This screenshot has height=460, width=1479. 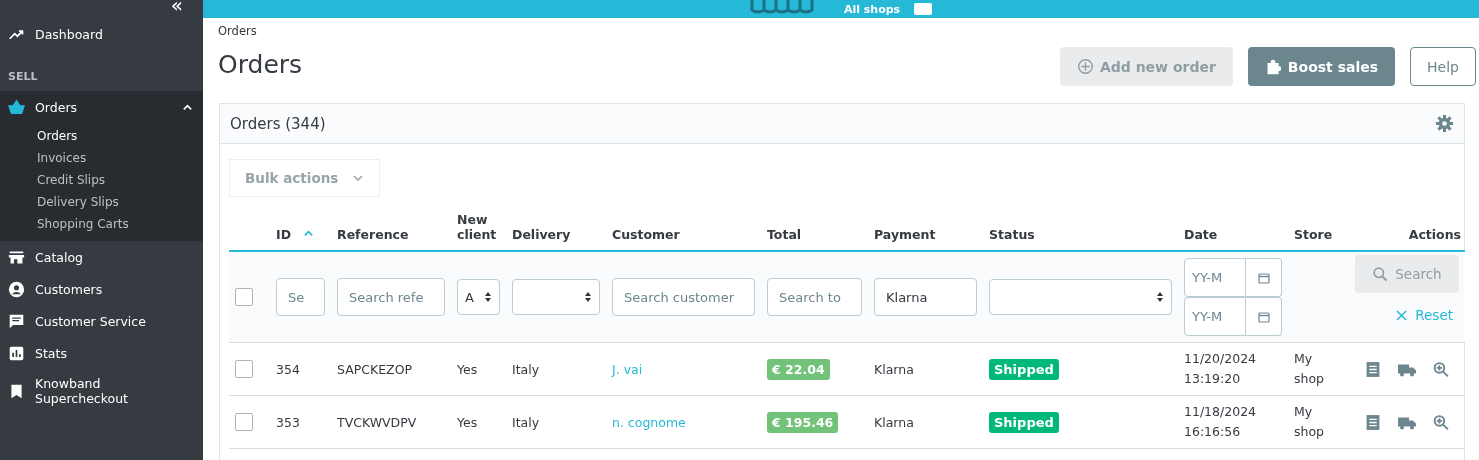 What do you see at coordinates (925, 297) in the screenshot?
I see `filter-field: Klarna` at bounding box center [925, 297].